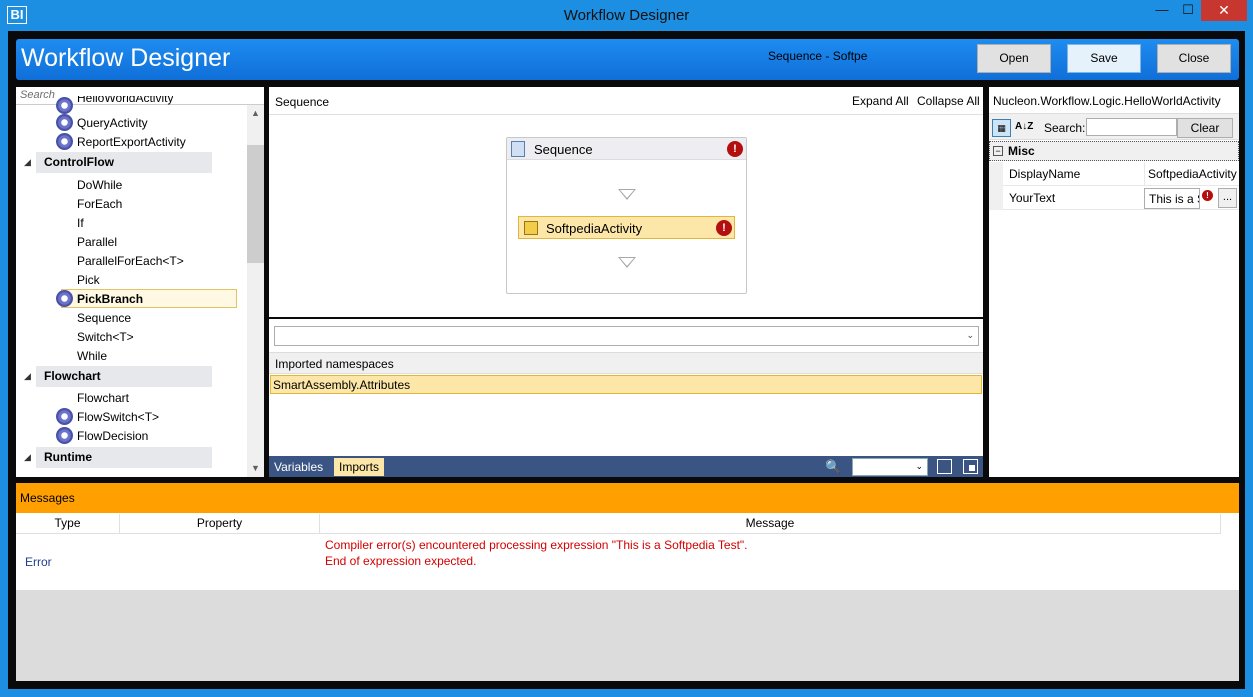 This screenshot has height=697, width=1253. What do you see at coordinates (627, 498) in the screenshot?
I see `messages-header: Messages` at bounding box center [627, 498].